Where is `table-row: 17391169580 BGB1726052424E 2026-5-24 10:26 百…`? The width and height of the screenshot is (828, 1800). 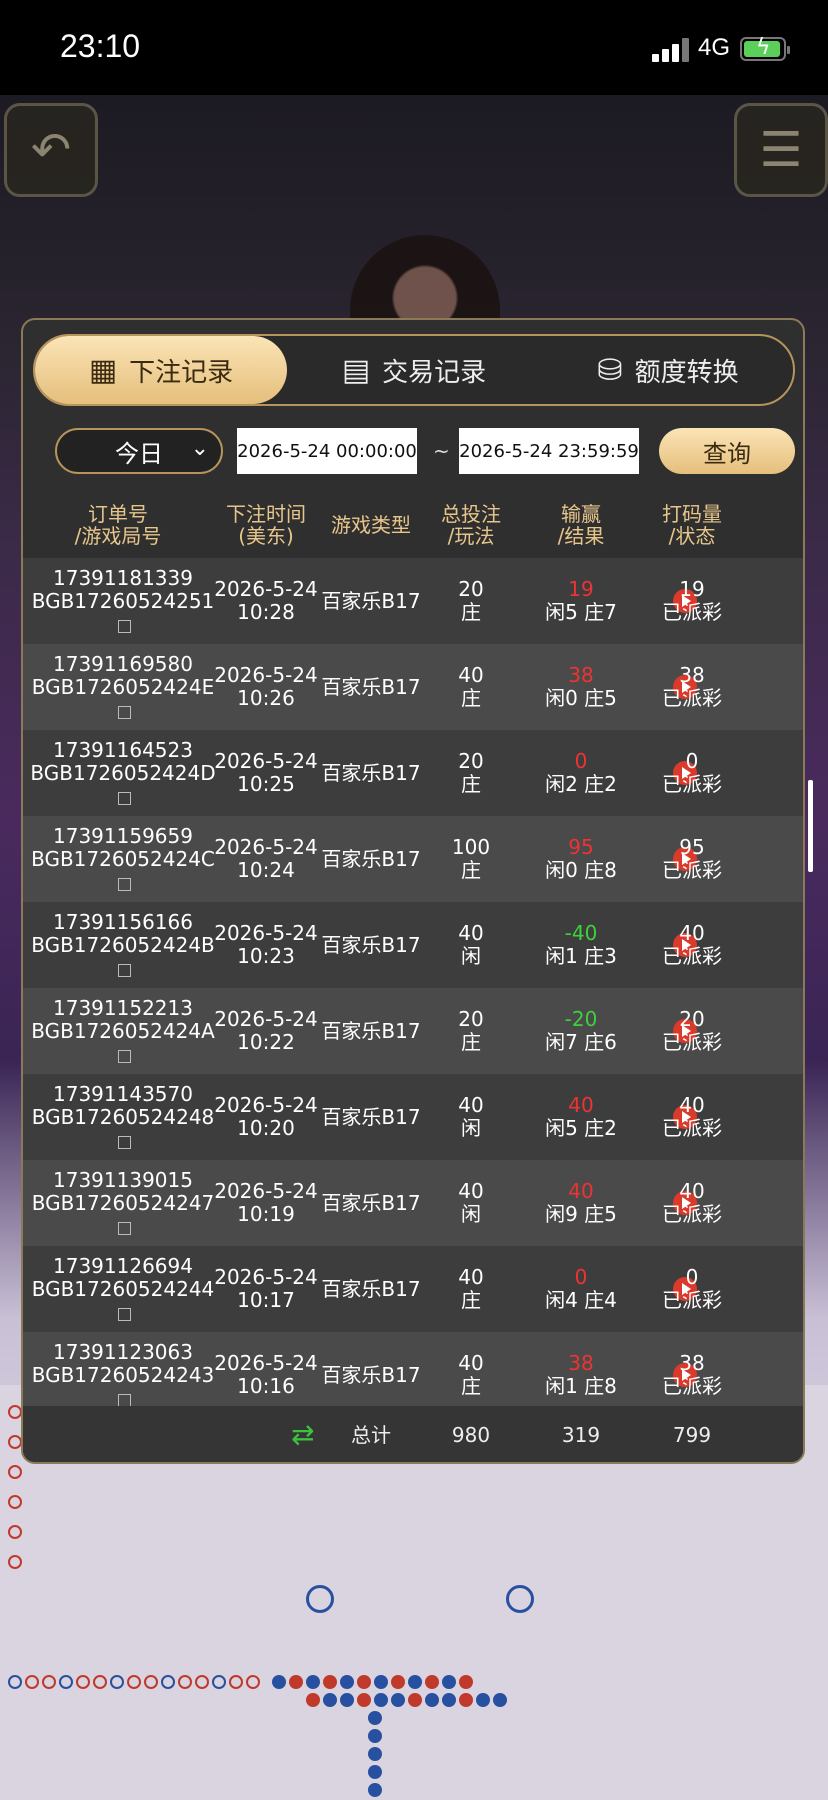
table-row: 17391169580 BGB1726052424E 2026-5-24 10:26 百… is located at coordinates (413, 687).